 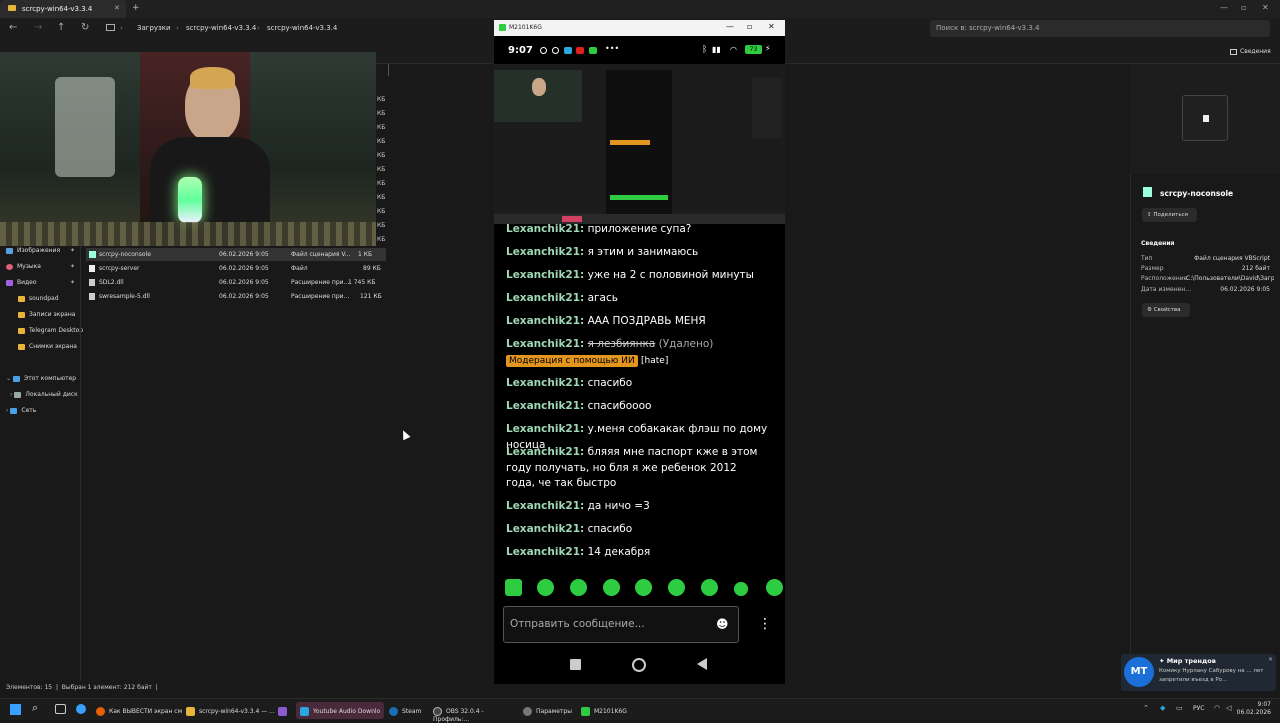 I want to click on file-icon, so click(x=92, y=268).